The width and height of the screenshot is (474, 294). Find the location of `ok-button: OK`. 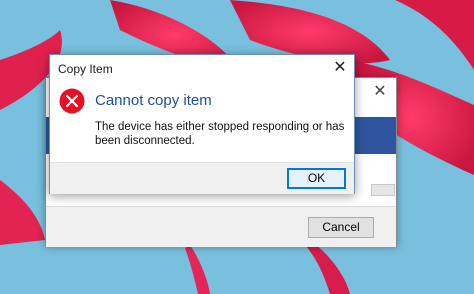

ok-button: OK is located at coordinates (316, 178).